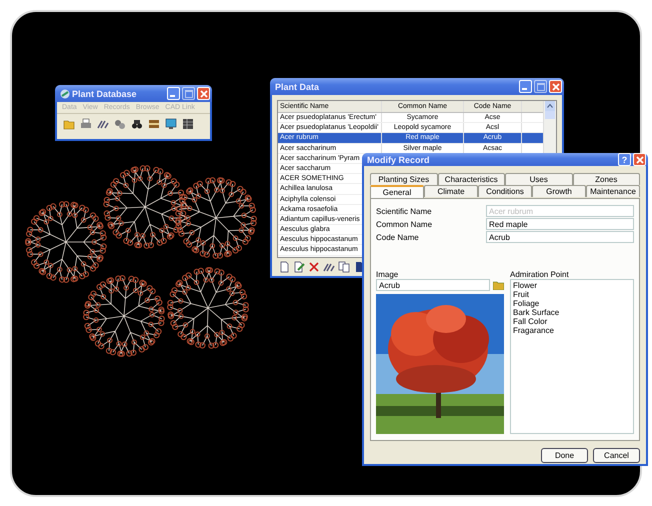  I want to click on printer-icon, so click(86, 124).